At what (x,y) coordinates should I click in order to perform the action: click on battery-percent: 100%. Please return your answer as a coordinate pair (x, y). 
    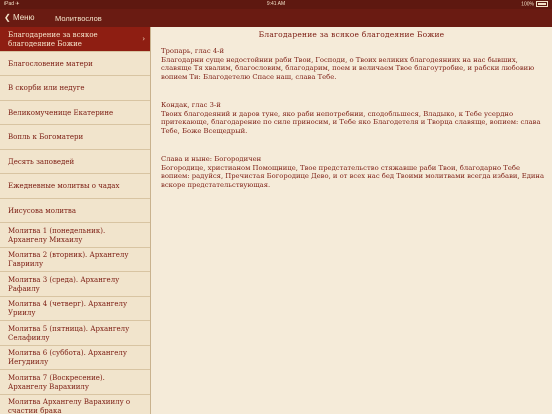
    Looking at the image, I should click on (527, 4).